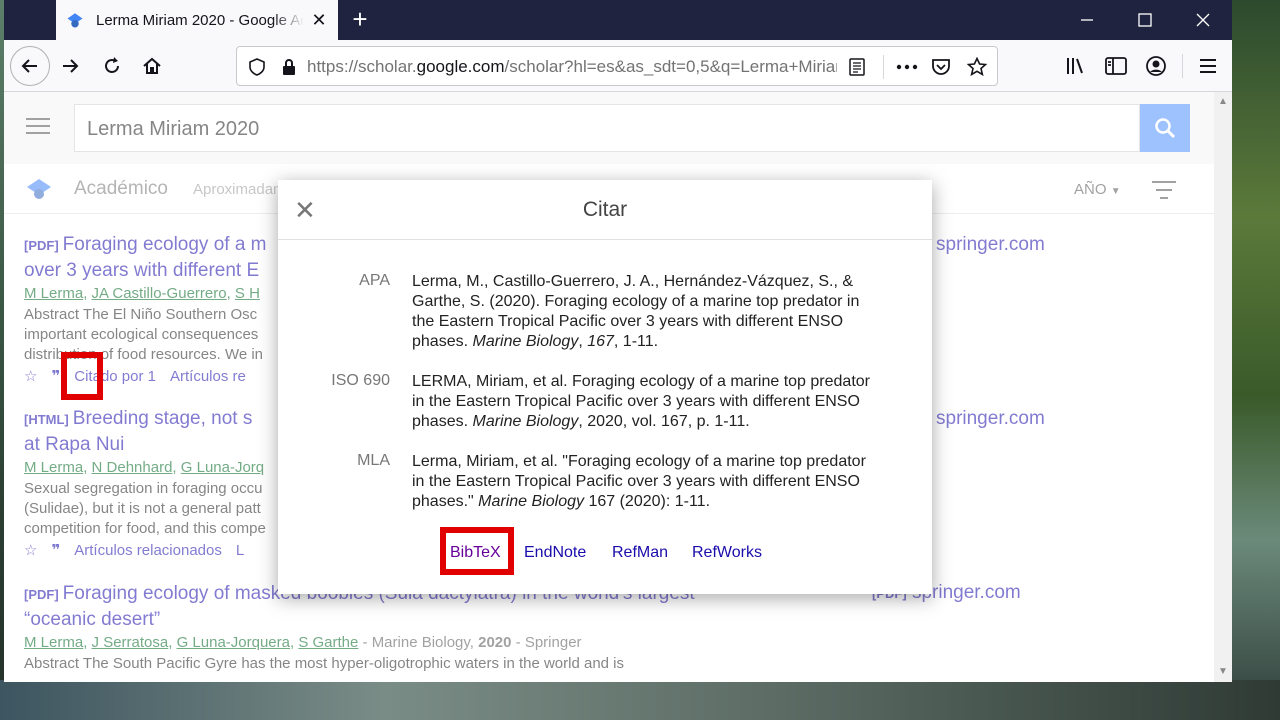 Image resolution: width=1280 pixels, height=720 pixels. I want to click on bibtex-highlight-box, so click(477, 551).